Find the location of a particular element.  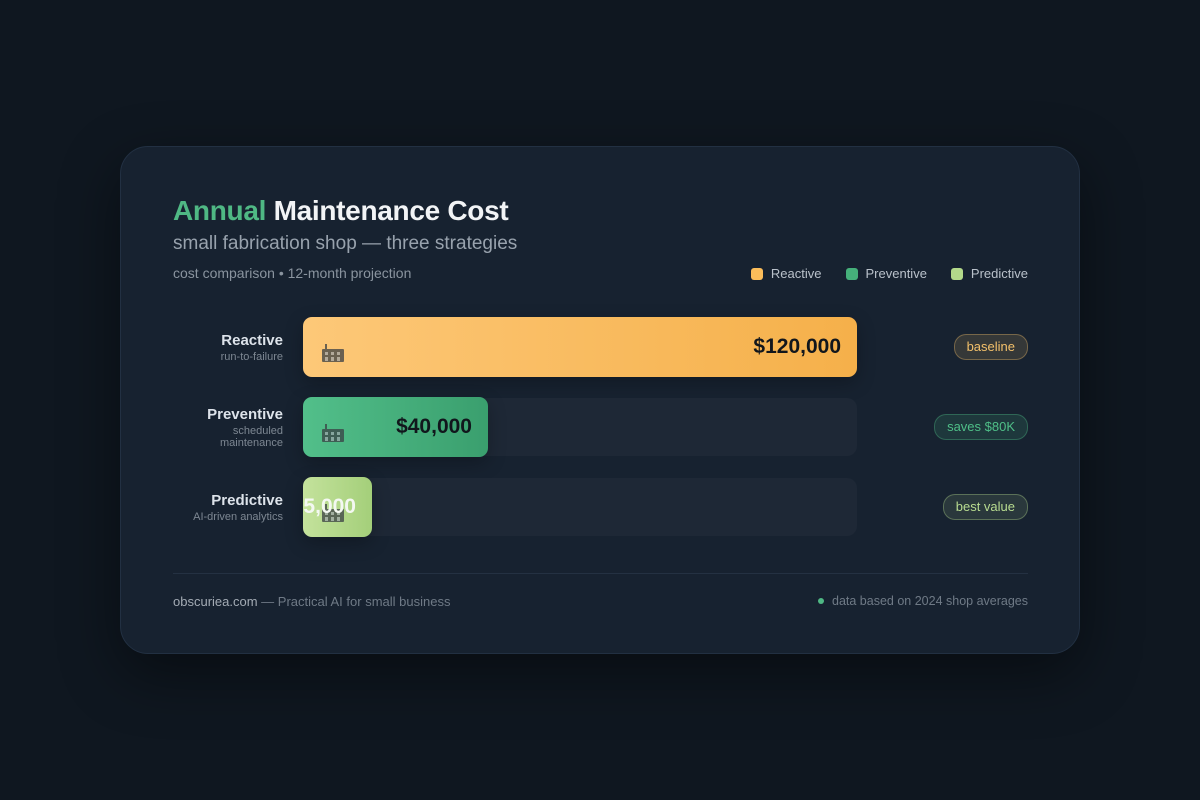

bar-reactive: $120,000 is located at coordinates (580, 347).